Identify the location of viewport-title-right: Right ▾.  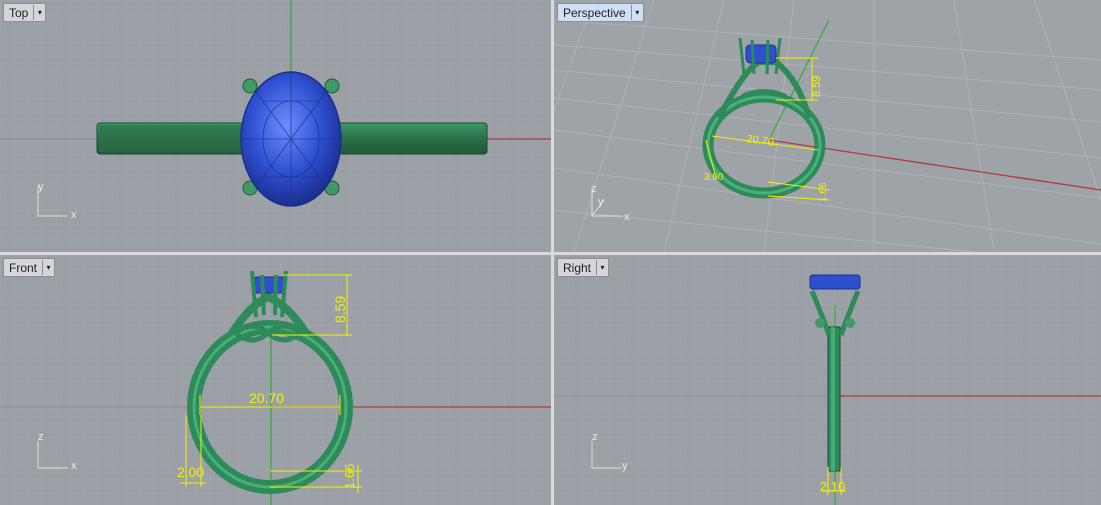
(583, 267).